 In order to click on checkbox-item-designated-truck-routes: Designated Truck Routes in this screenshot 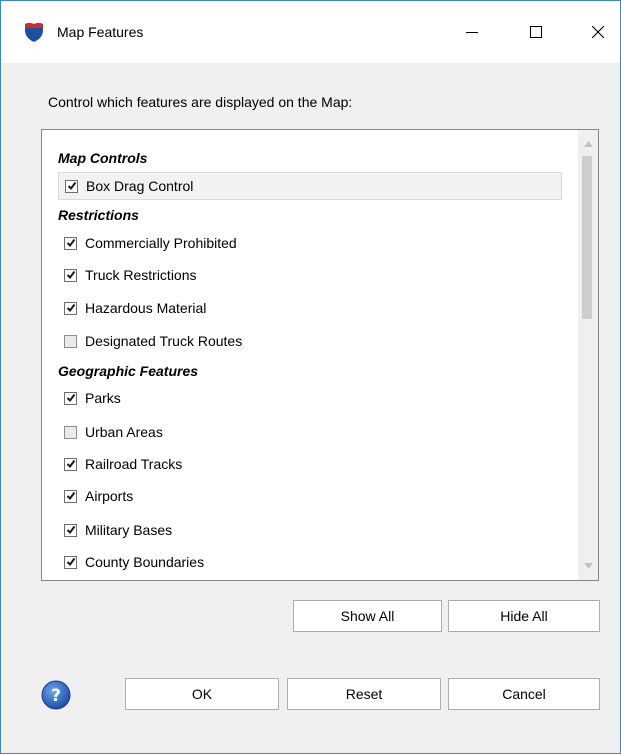, I will do `click(150, 341)`.